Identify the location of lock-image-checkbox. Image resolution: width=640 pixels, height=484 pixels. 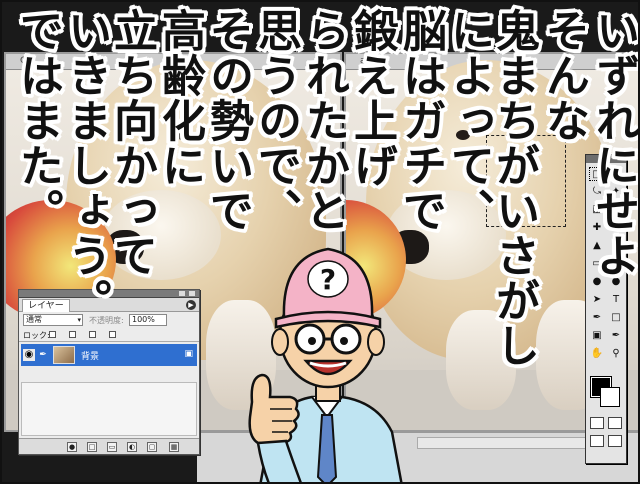
(72, 334).